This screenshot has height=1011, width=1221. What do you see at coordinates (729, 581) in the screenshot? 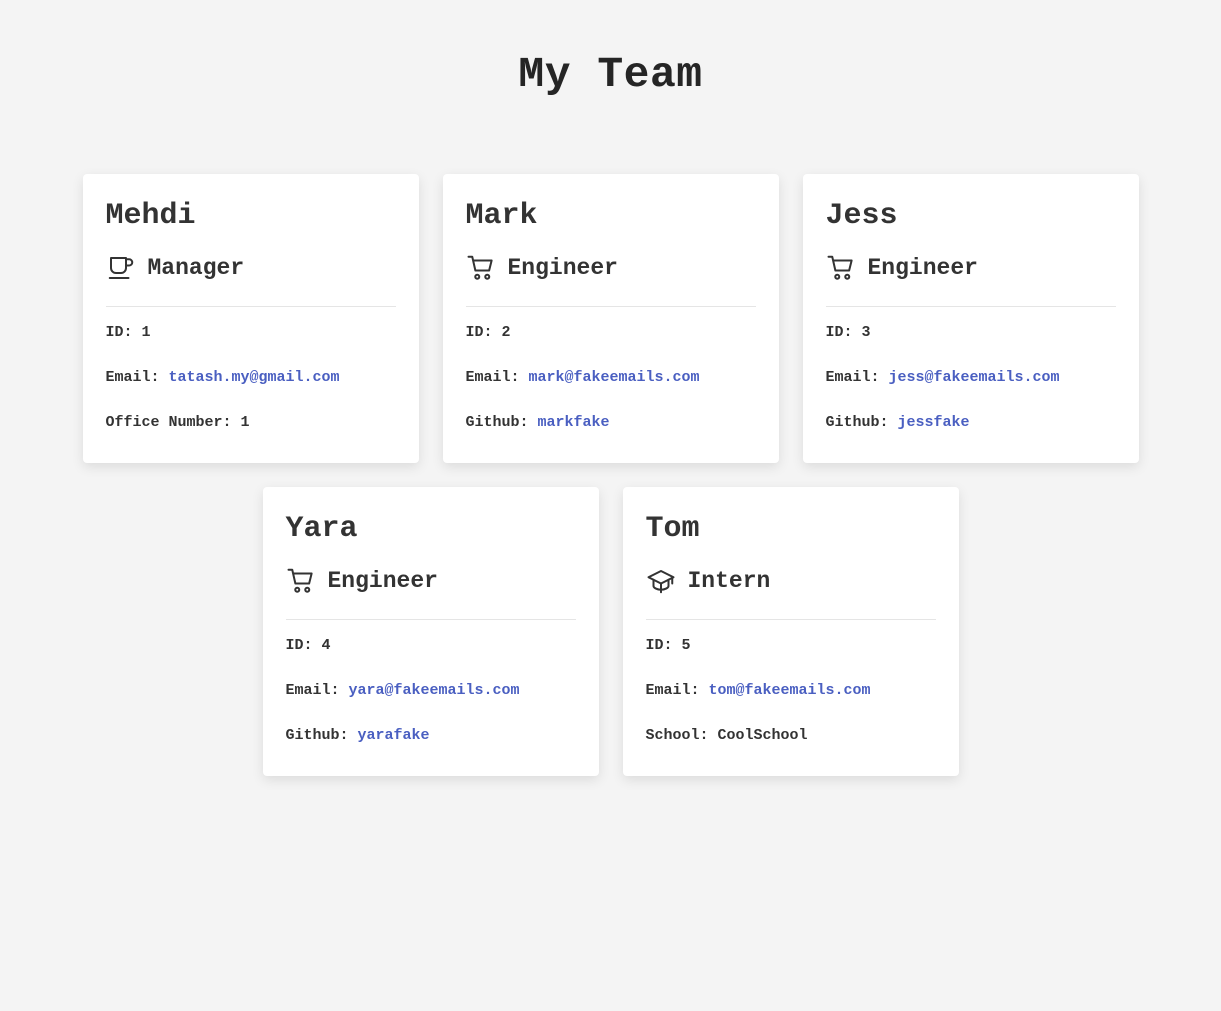
I see `role-label: Intern` at bounding box center [729, 581].